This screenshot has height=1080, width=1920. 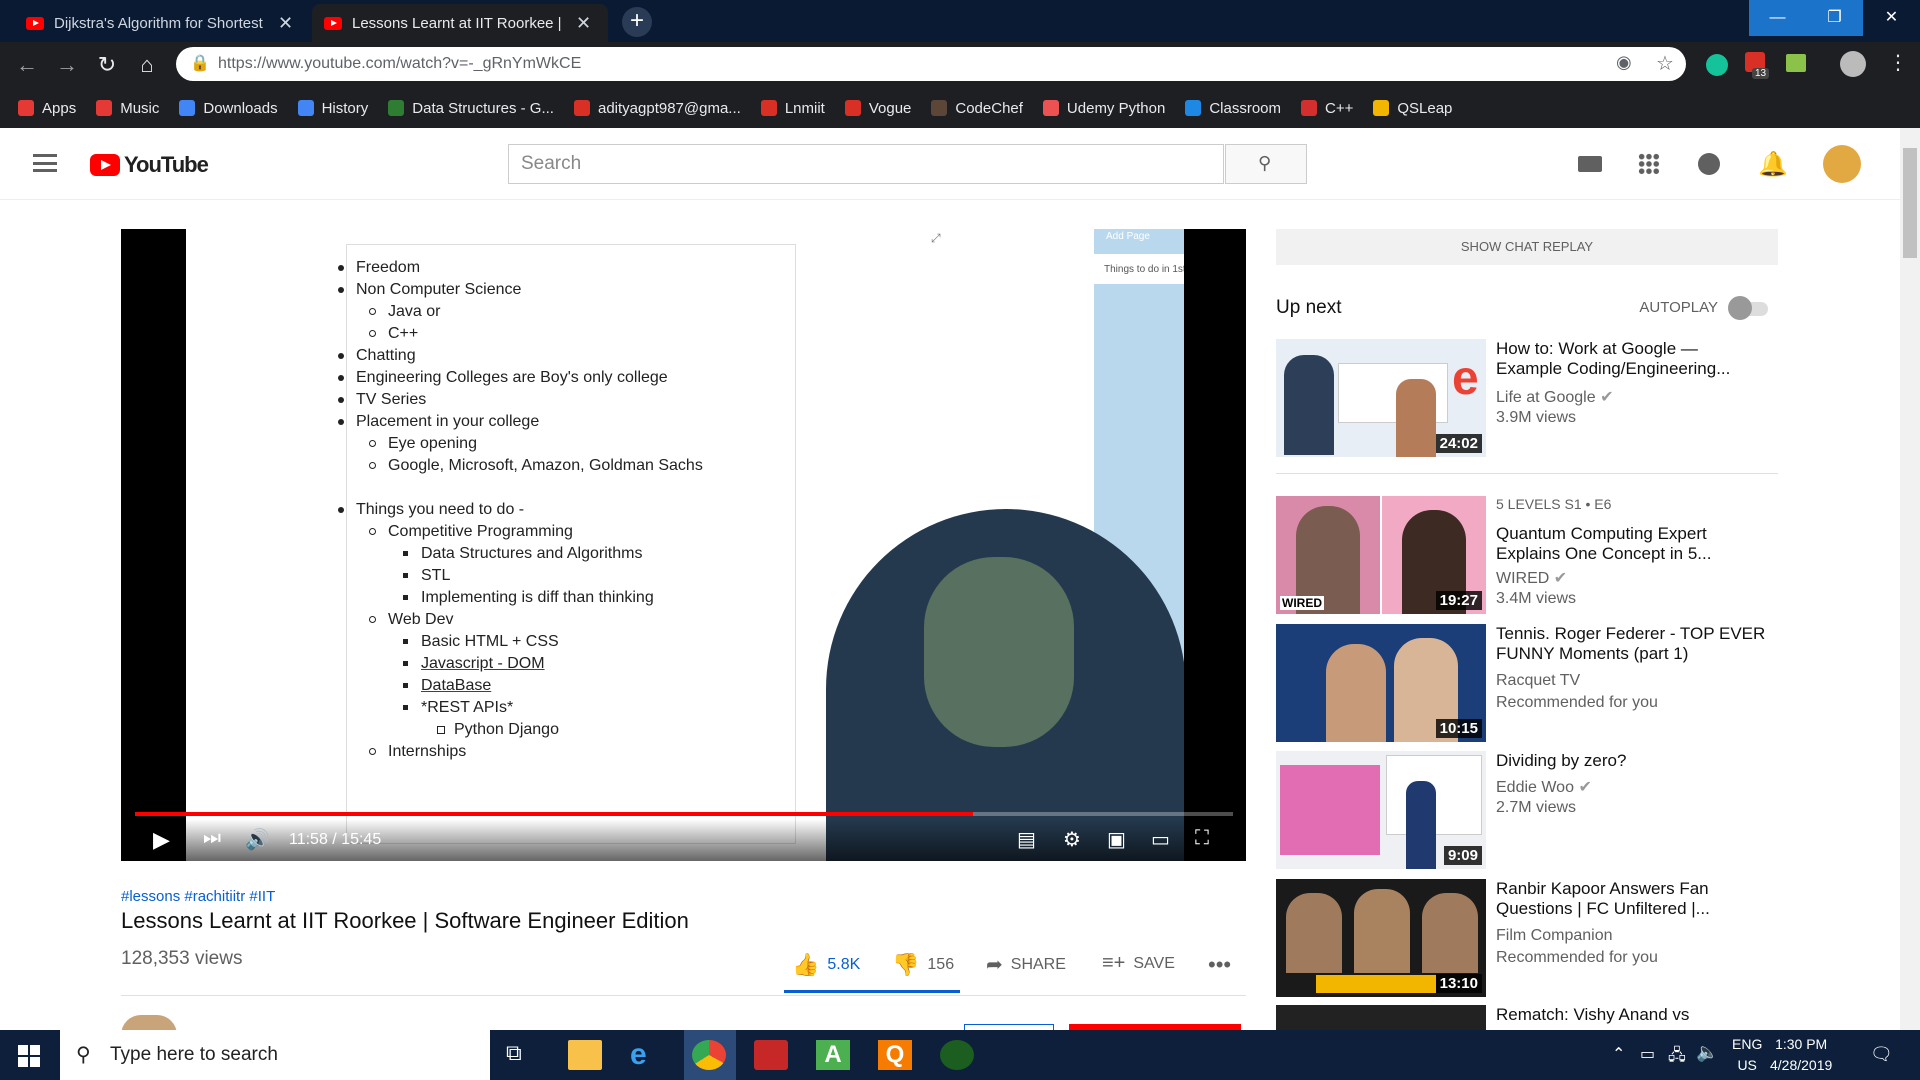 I want to click on chrome-icon, so click(x=709, y=1055).